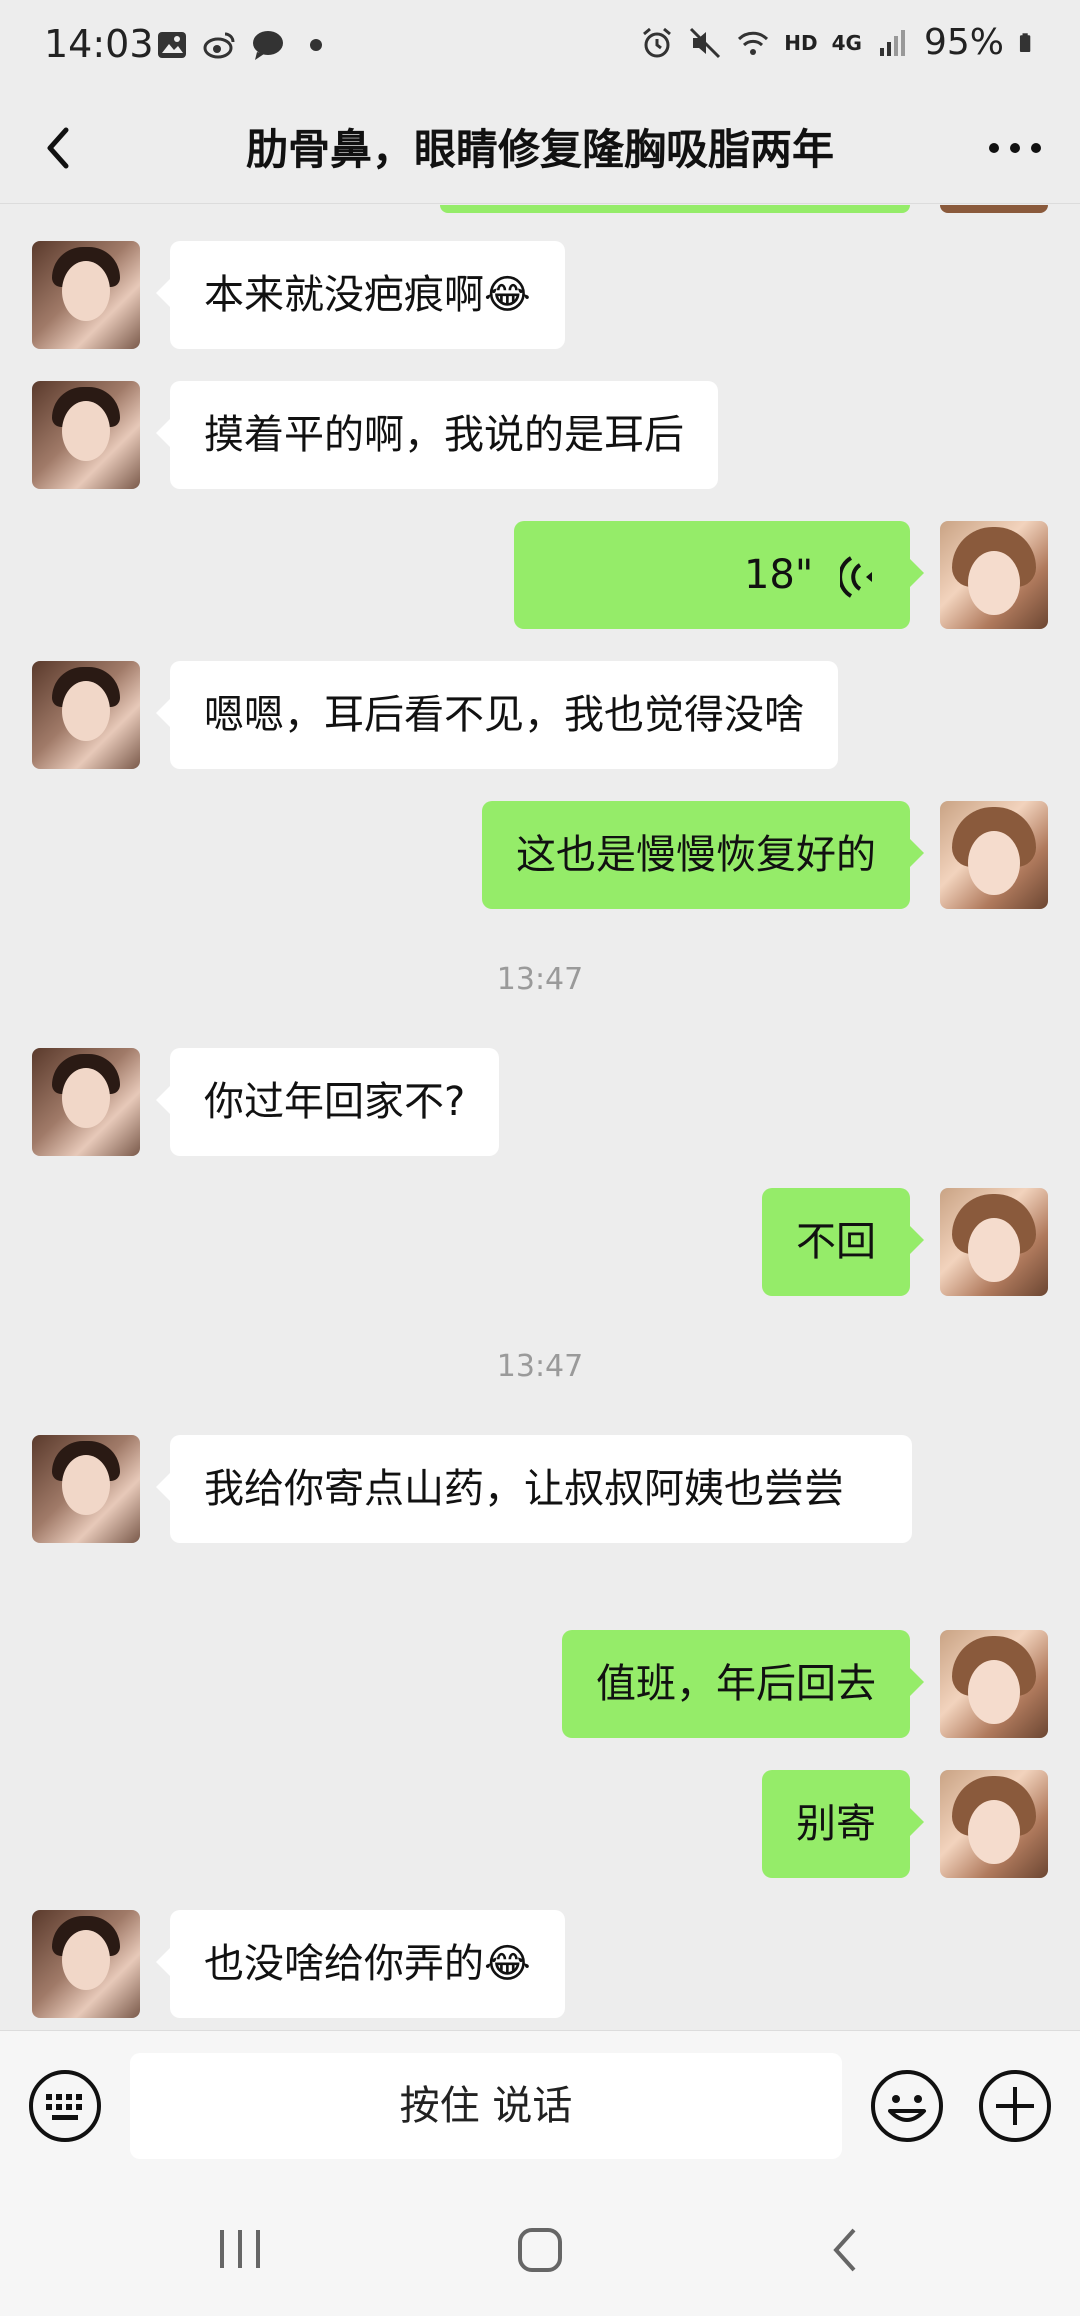  Describe the element at coordinates (360, 295) in the screenshot. I see `message-bubble: 本来就没疤痕啊😂` at that location.